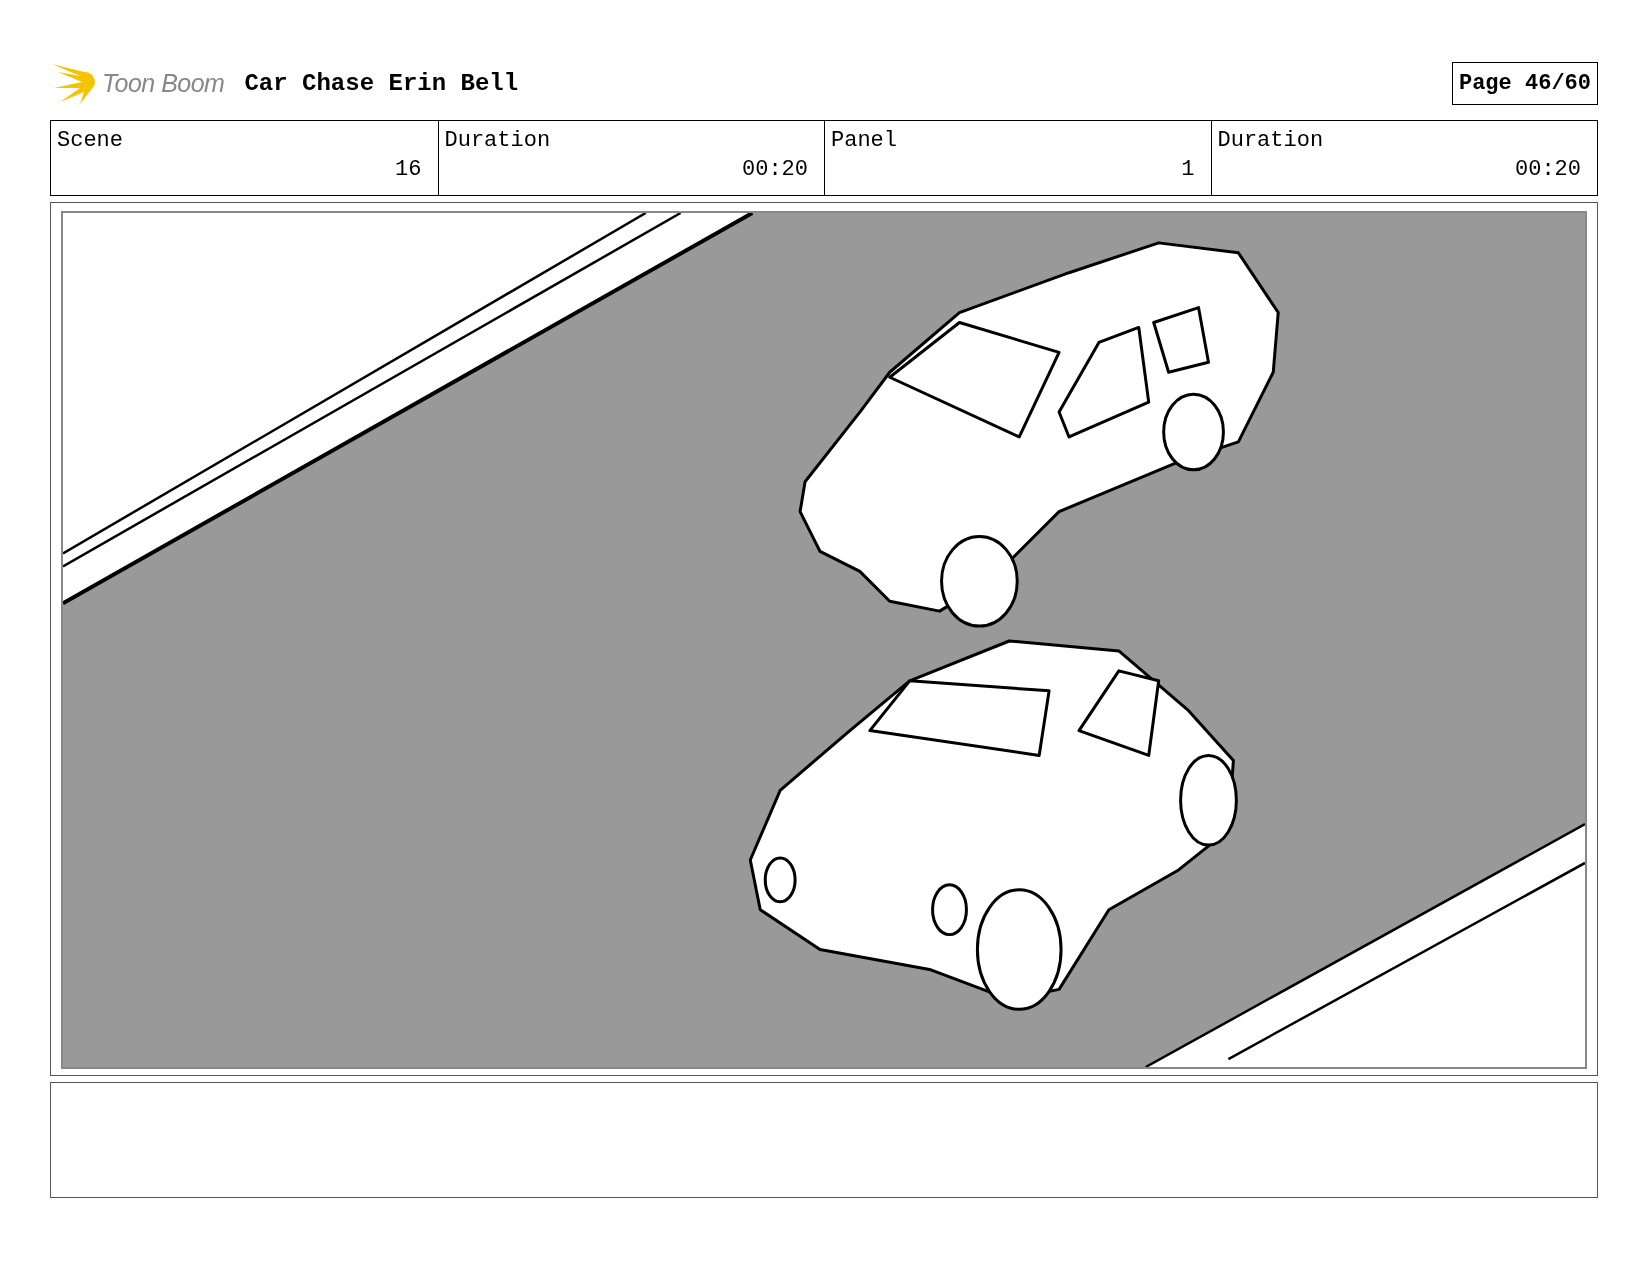 The width and height of the screenshot is (1650, 1275). What do you see at coordinates (382, 83) in the screenshot?
I see `board-title: Car Chase Erin Bell` at bounding box center [382, 83].